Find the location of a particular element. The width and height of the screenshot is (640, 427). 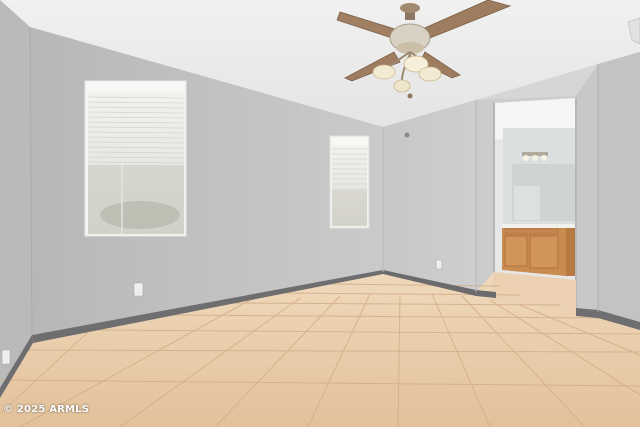

left-side-wall is located at coordinates (16, 195).